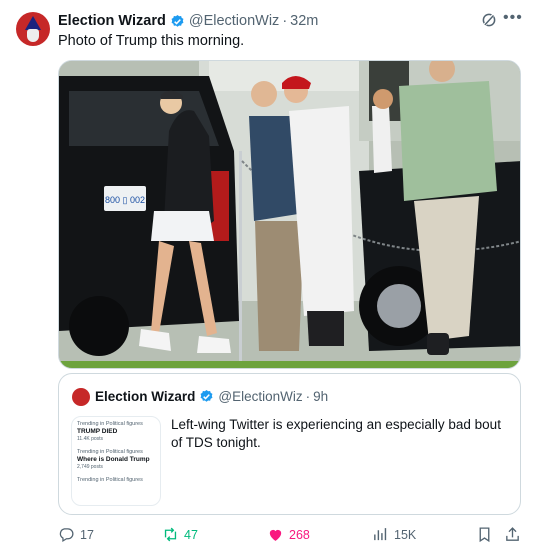  I want to click on trend-topic: TRUMP DIED, so click(97, 431).